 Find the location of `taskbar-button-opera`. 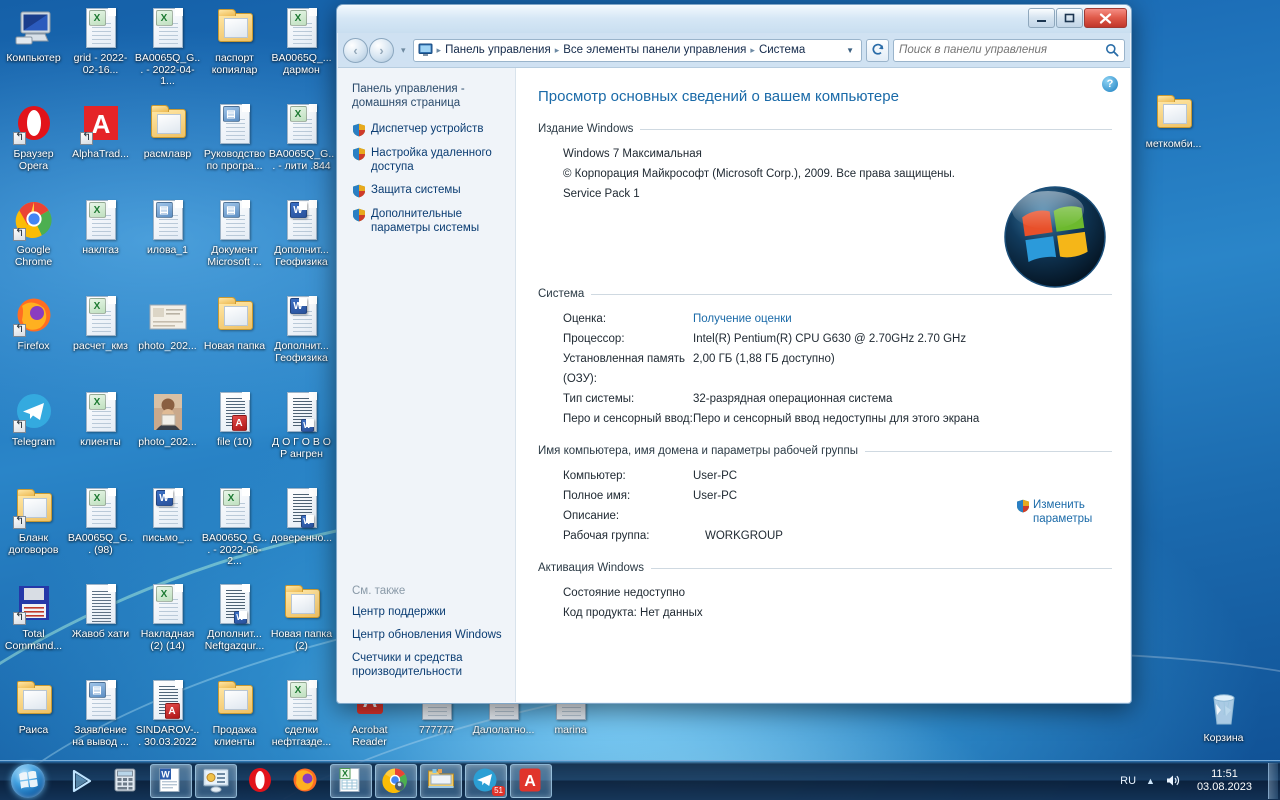

taskbar-button-opera is located at coordinates (261, 781).